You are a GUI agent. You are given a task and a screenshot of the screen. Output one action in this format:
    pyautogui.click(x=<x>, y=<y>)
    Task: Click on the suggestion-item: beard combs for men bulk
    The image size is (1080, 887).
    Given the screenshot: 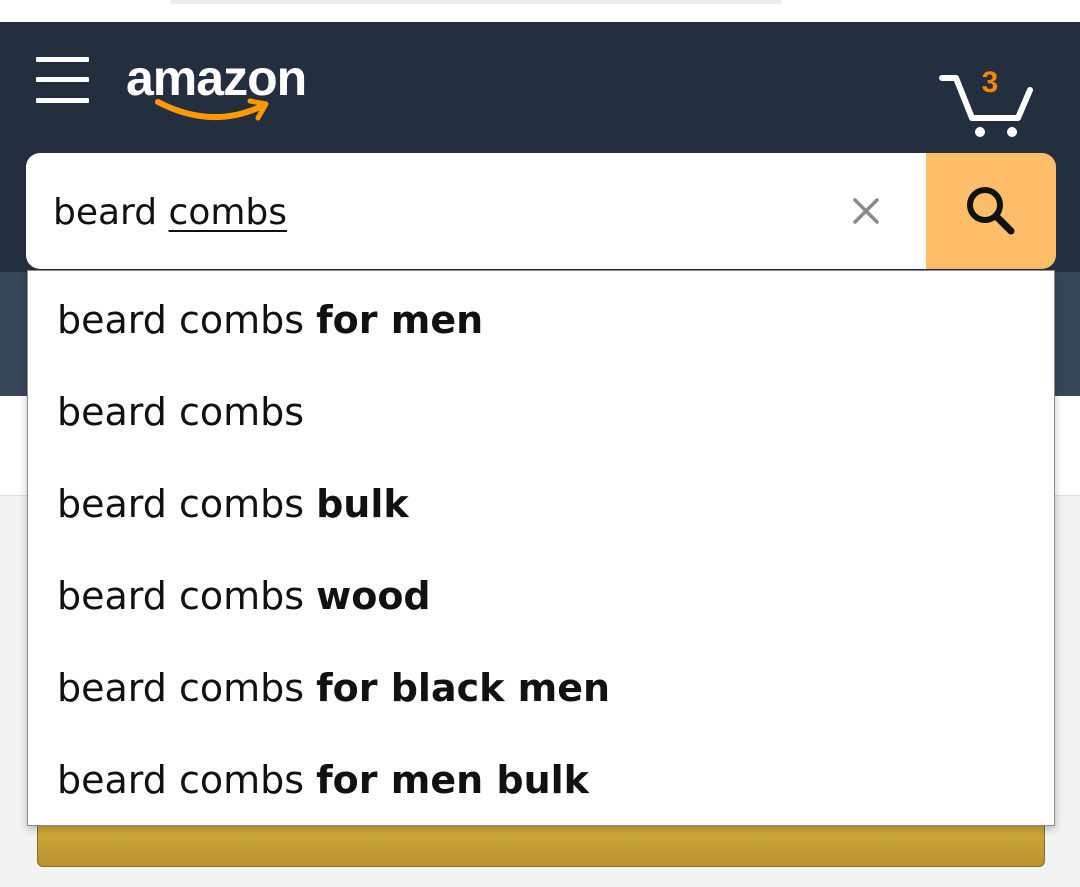 What is the action you would take?
    pyautogui.click(x=541, y=780)
    